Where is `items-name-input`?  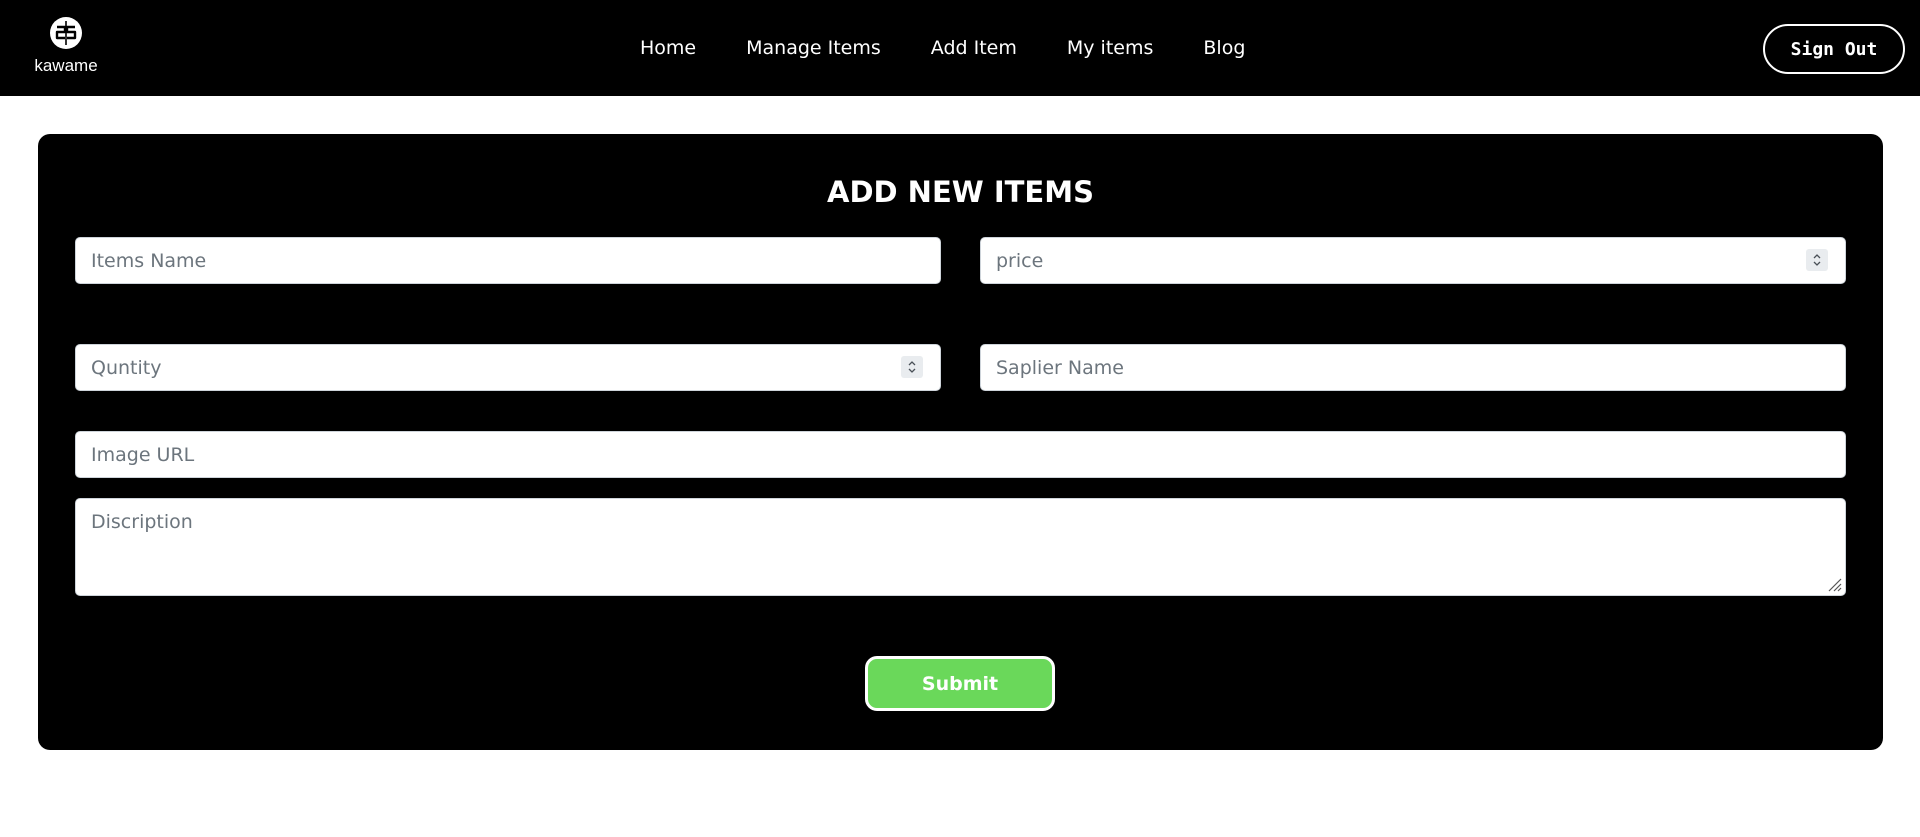
items-name-input is located at coordinates (508, 260).